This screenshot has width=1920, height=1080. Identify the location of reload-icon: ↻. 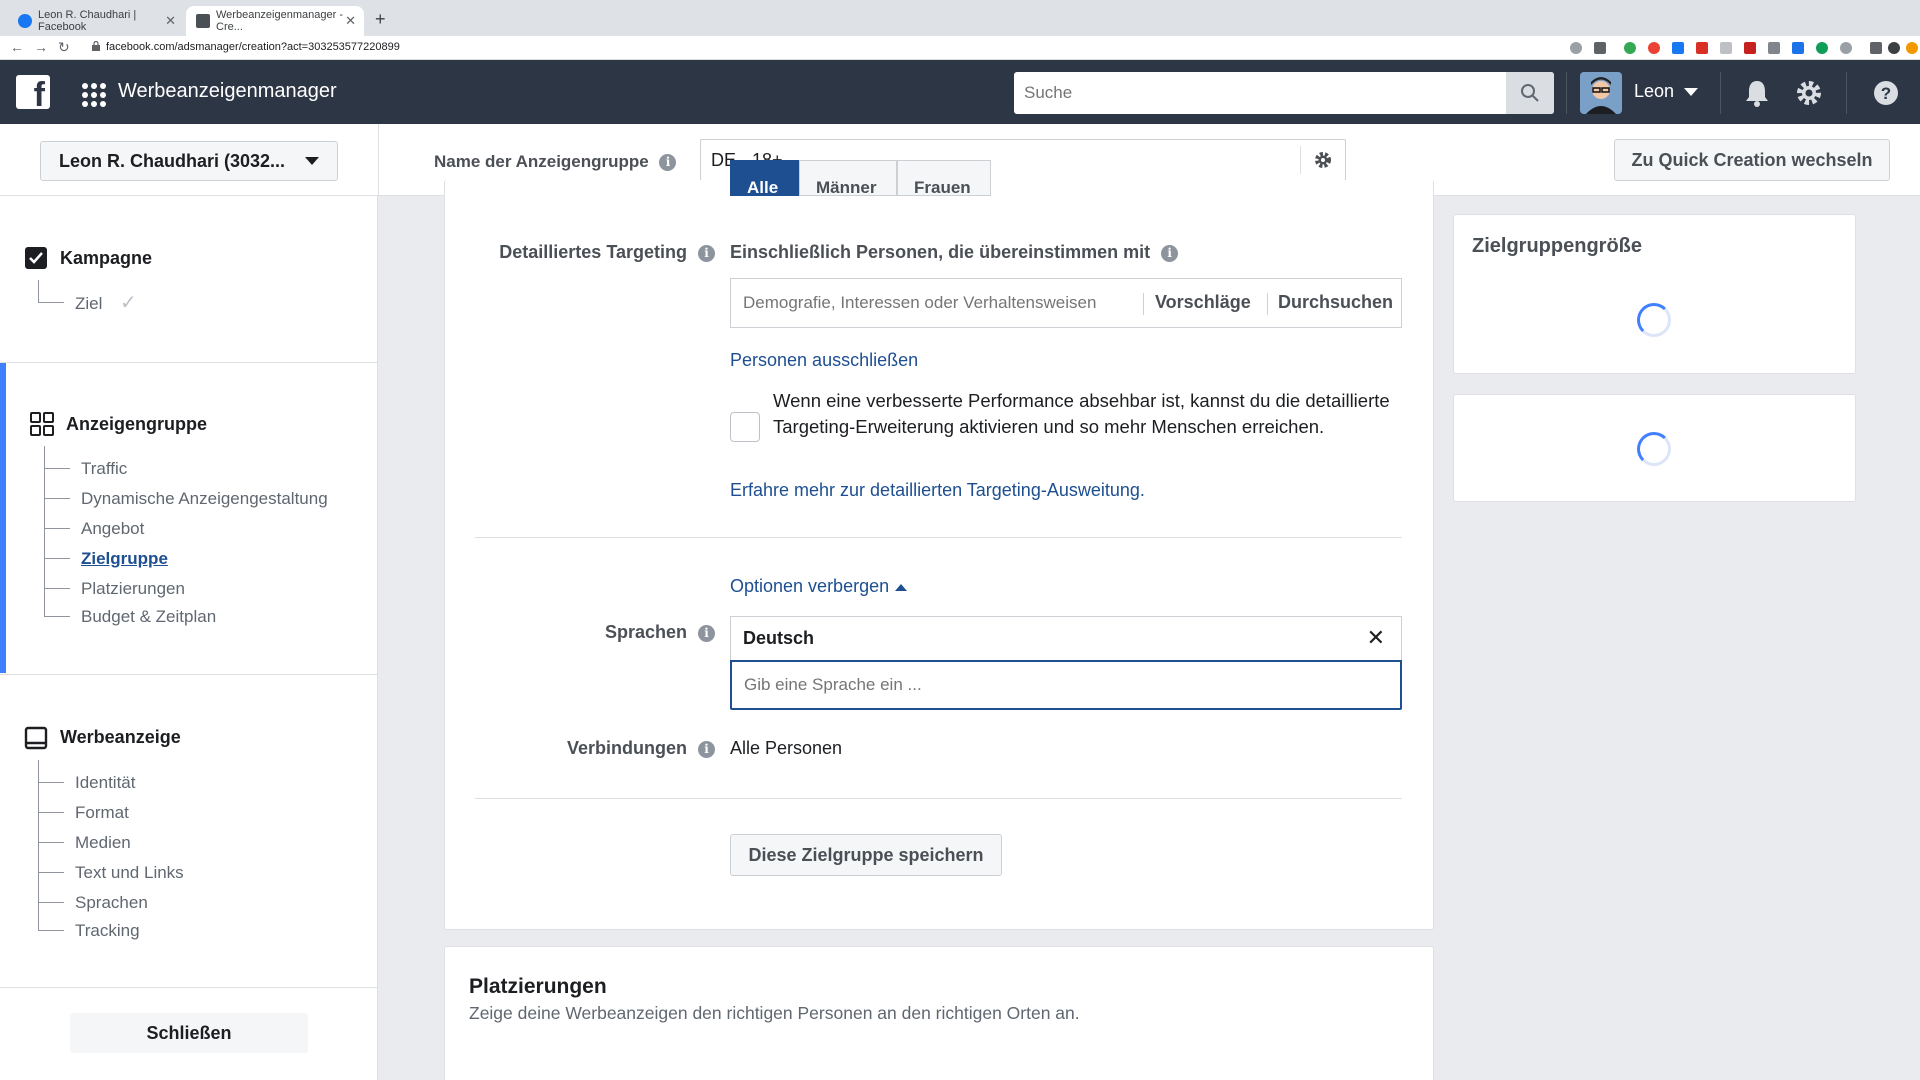
(64, 47).